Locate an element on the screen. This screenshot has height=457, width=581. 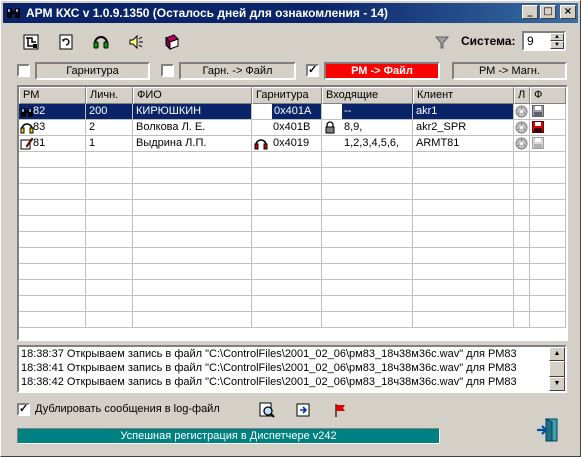
cell-rm: 81 is located at coordinates (52, 144).